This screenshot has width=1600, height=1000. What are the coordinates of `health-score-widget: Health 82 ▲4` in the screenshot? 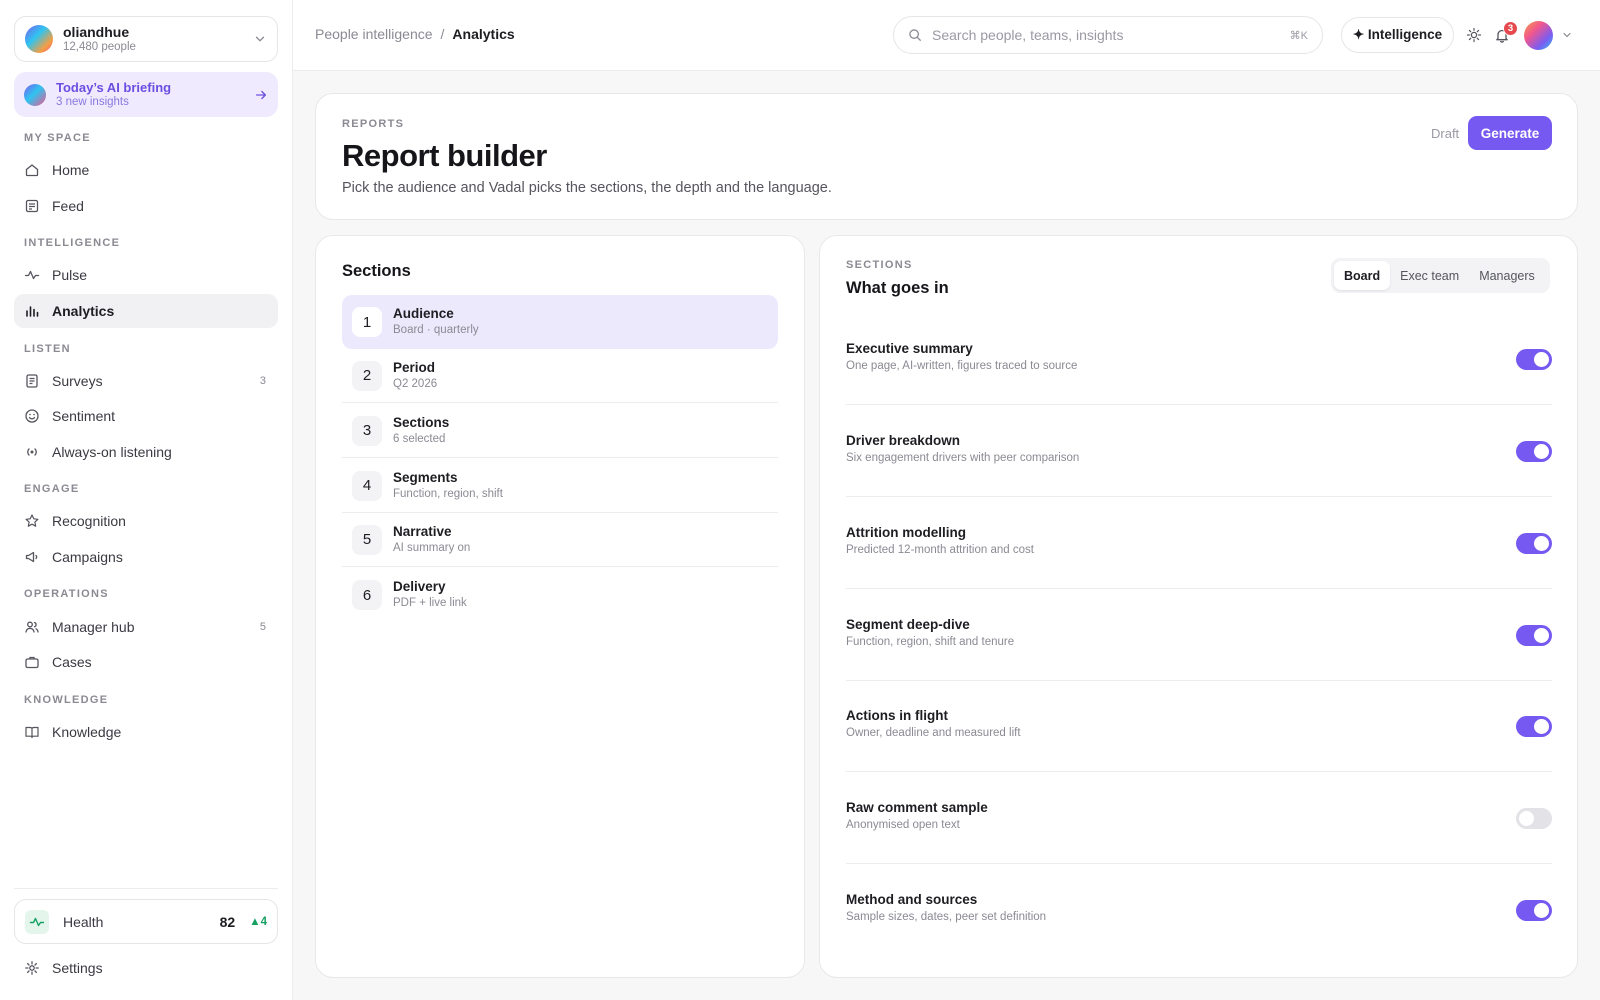 It's located at (146, 921).